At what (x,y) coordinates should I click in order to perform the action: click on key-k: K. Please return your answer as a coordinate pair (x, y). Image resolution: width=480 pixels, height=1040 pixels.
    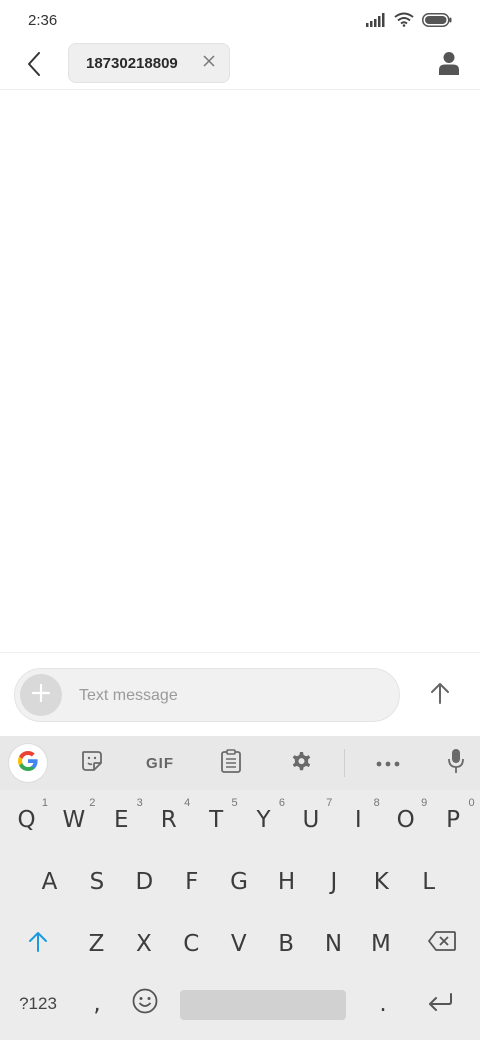
    Looking at the image, I should click on (381, 882).